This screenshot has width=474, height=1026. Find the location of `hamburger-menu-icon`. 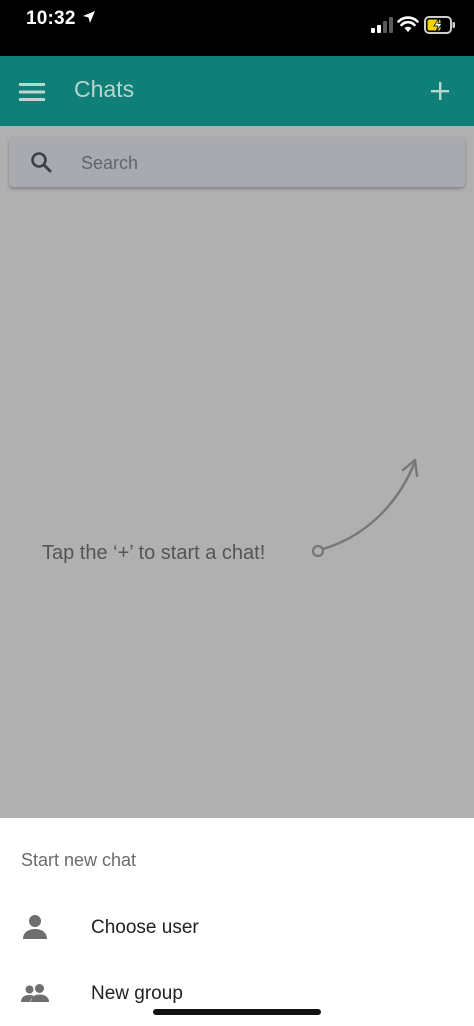

hamburger-menu-icon is located at coordinates (32, 92).